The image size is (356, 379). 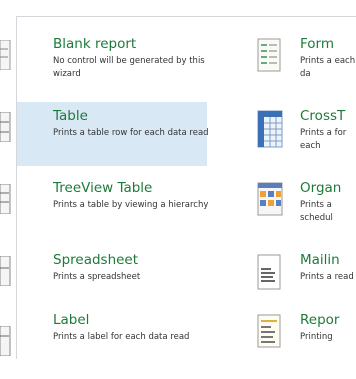 What do you see at coordinates (131, 205) in the screenshot?
I see `option-description: Prints a table by viewing a hierarchy` at bounding box center [131, 205].